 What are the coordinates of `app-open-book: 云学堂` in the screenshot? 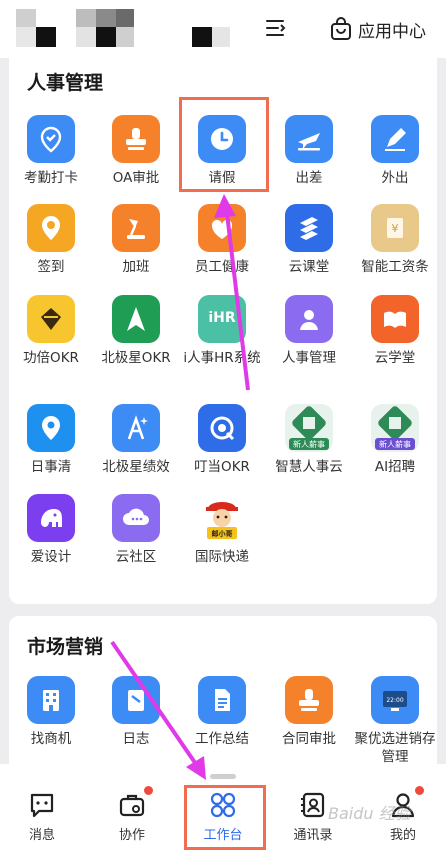 It's located at (395, 331).